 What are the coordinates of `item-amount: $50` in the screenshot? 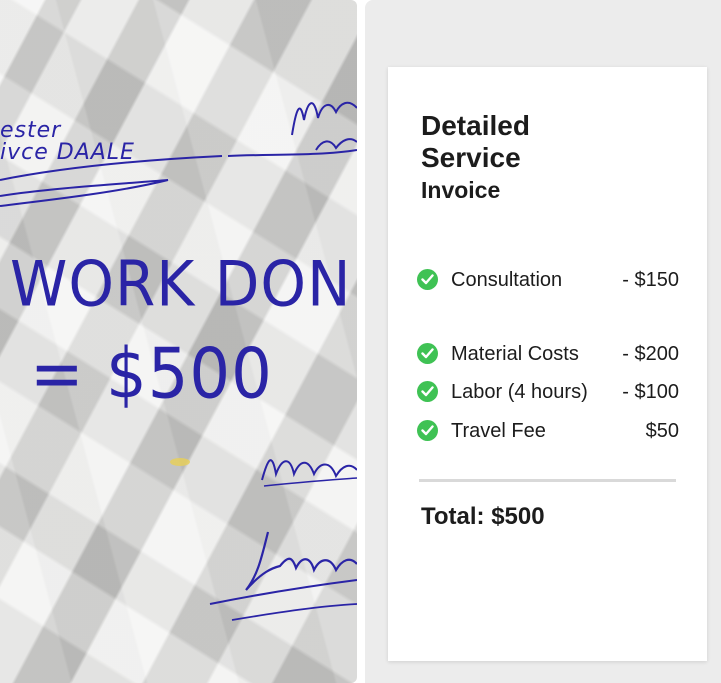 It's located at (662, 431).